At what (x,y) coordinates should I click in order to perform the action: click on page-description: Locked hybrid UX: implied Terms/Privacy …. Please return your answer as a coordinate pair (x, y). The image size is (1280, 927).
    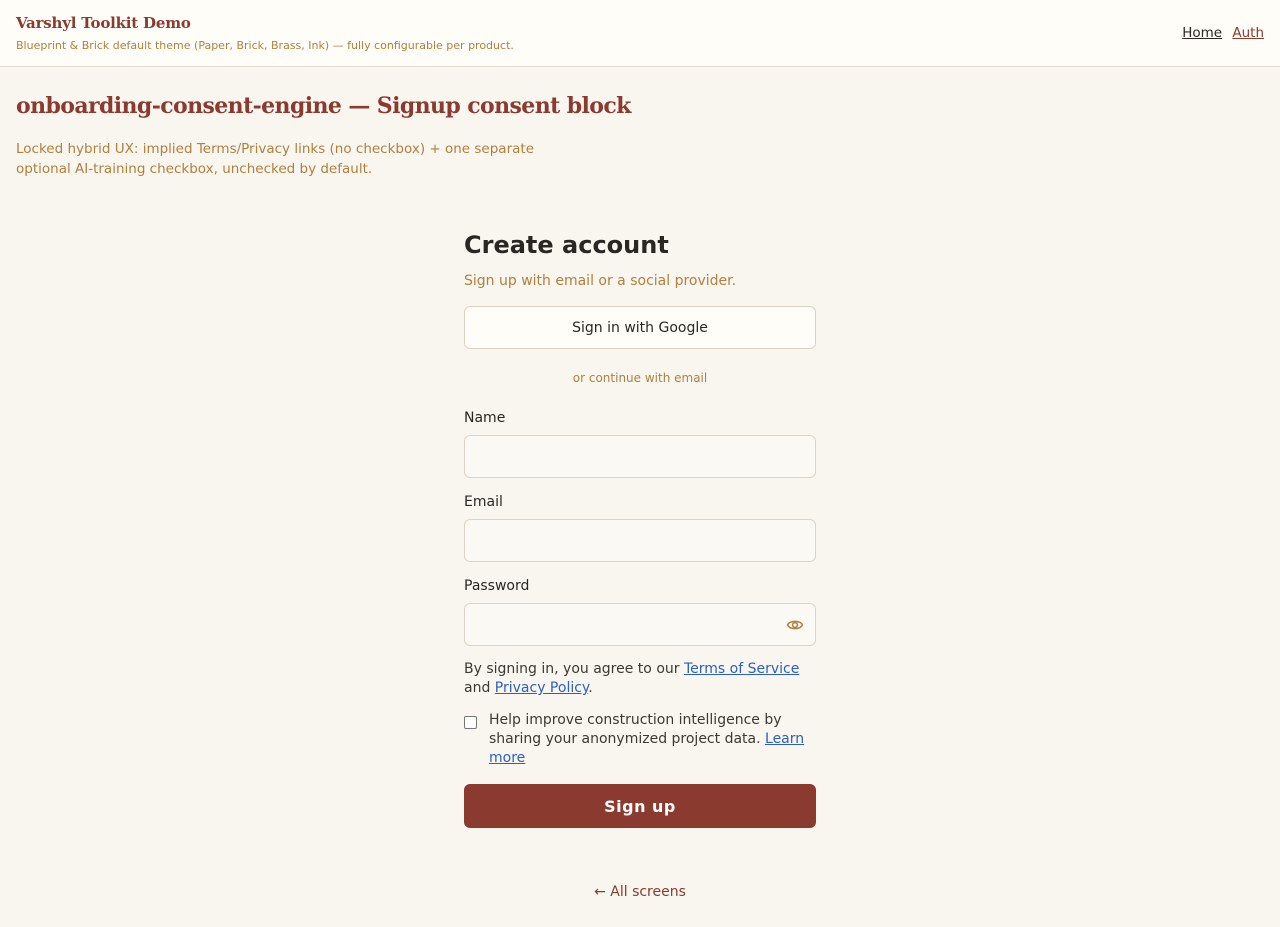
    Looking at the image, I should click on (275, 159).